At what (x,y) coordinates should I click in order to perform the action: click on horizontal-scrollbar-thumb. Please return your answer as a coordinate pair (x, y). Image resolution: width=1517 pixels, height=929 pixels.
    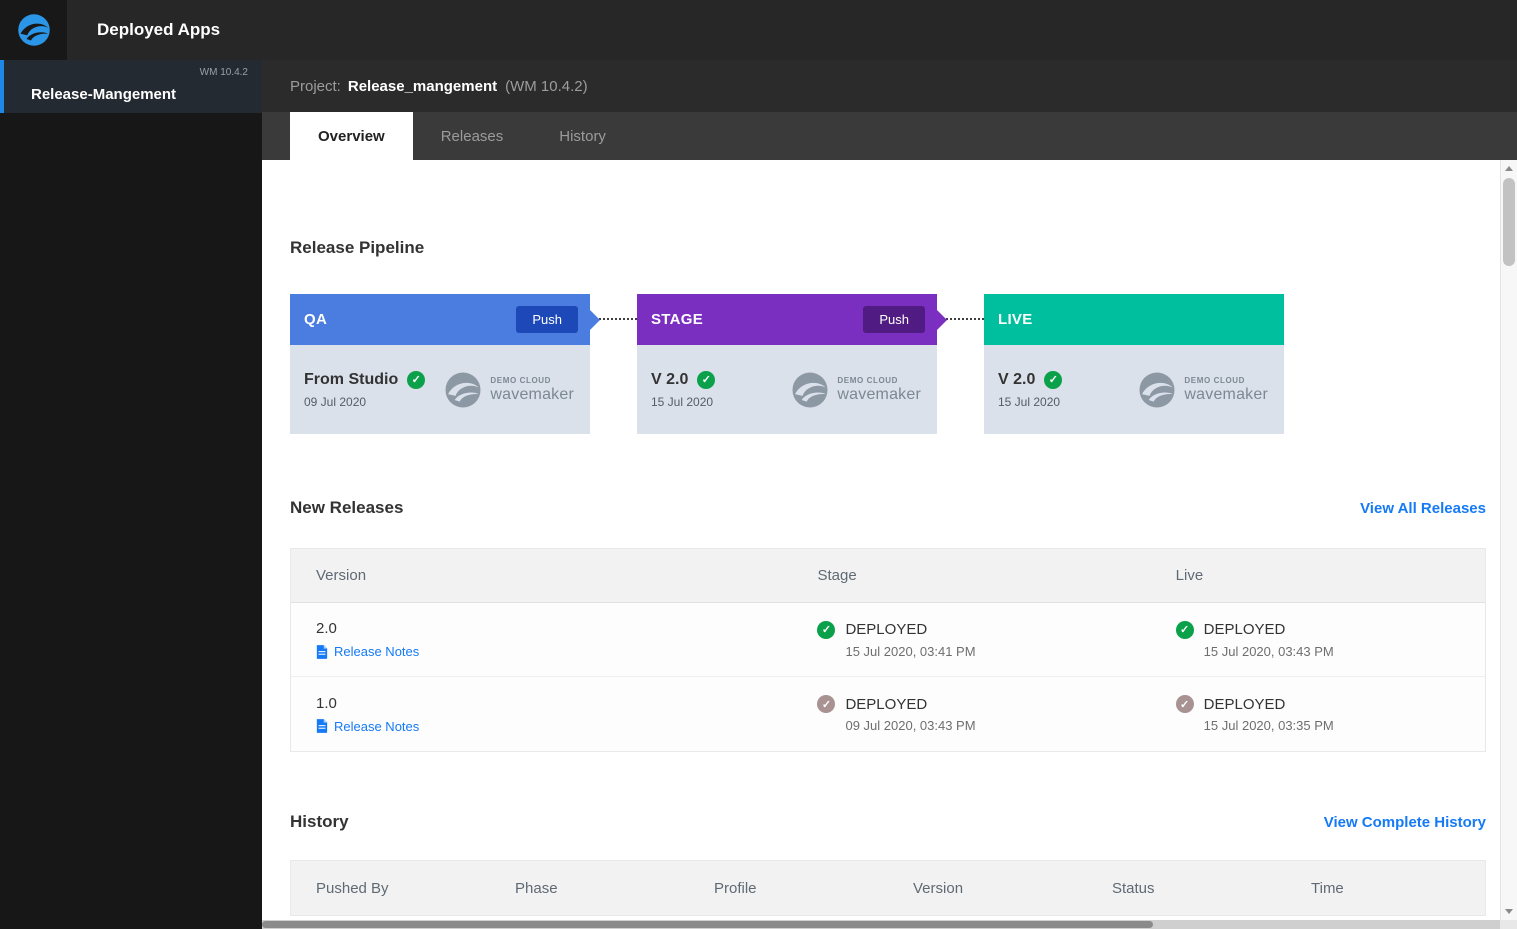
    Looking at the image, I should click on (708, 924).